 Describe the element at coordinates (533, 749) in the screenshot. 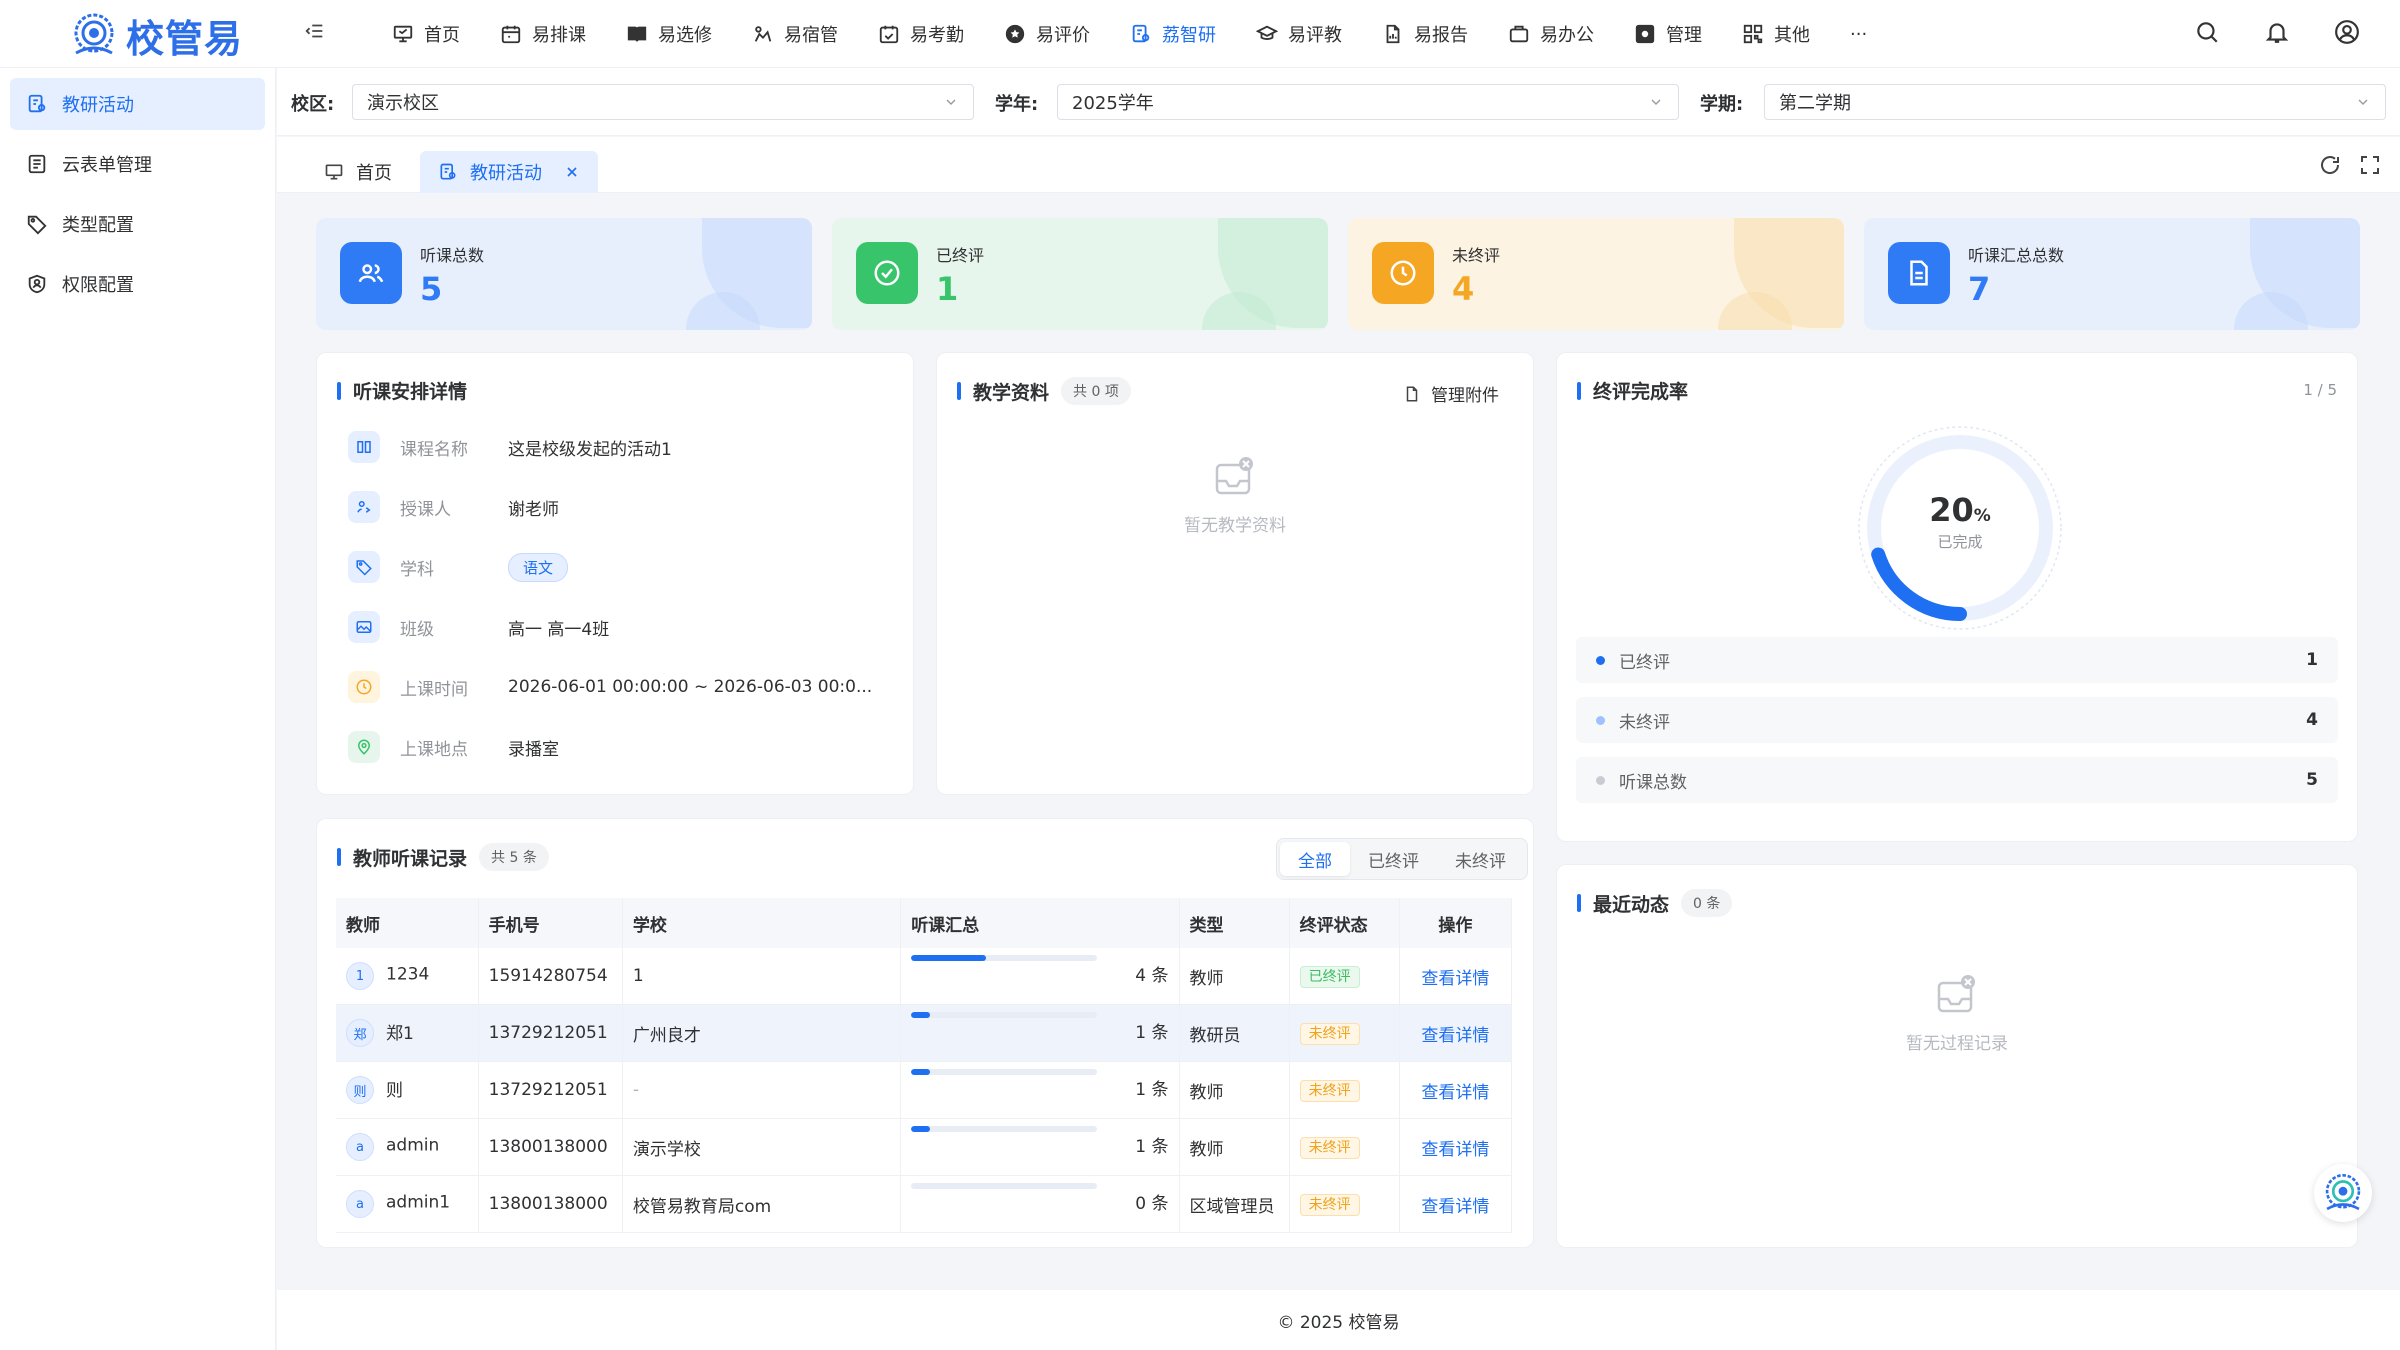

I see `detail-value: 录播室` at that location.